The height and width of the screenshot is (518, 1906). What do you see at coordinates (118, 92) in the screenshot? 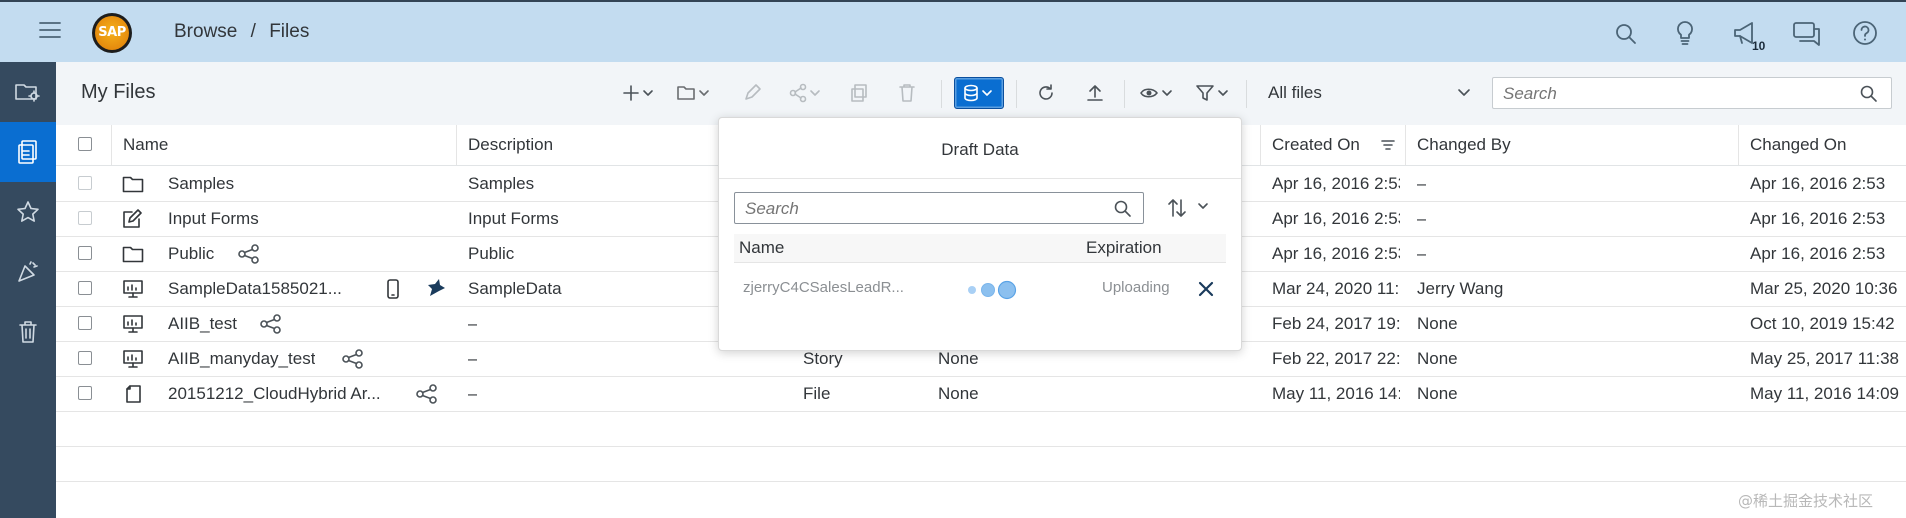
I see `page-title: My Files` at bounding box center [118, 92].